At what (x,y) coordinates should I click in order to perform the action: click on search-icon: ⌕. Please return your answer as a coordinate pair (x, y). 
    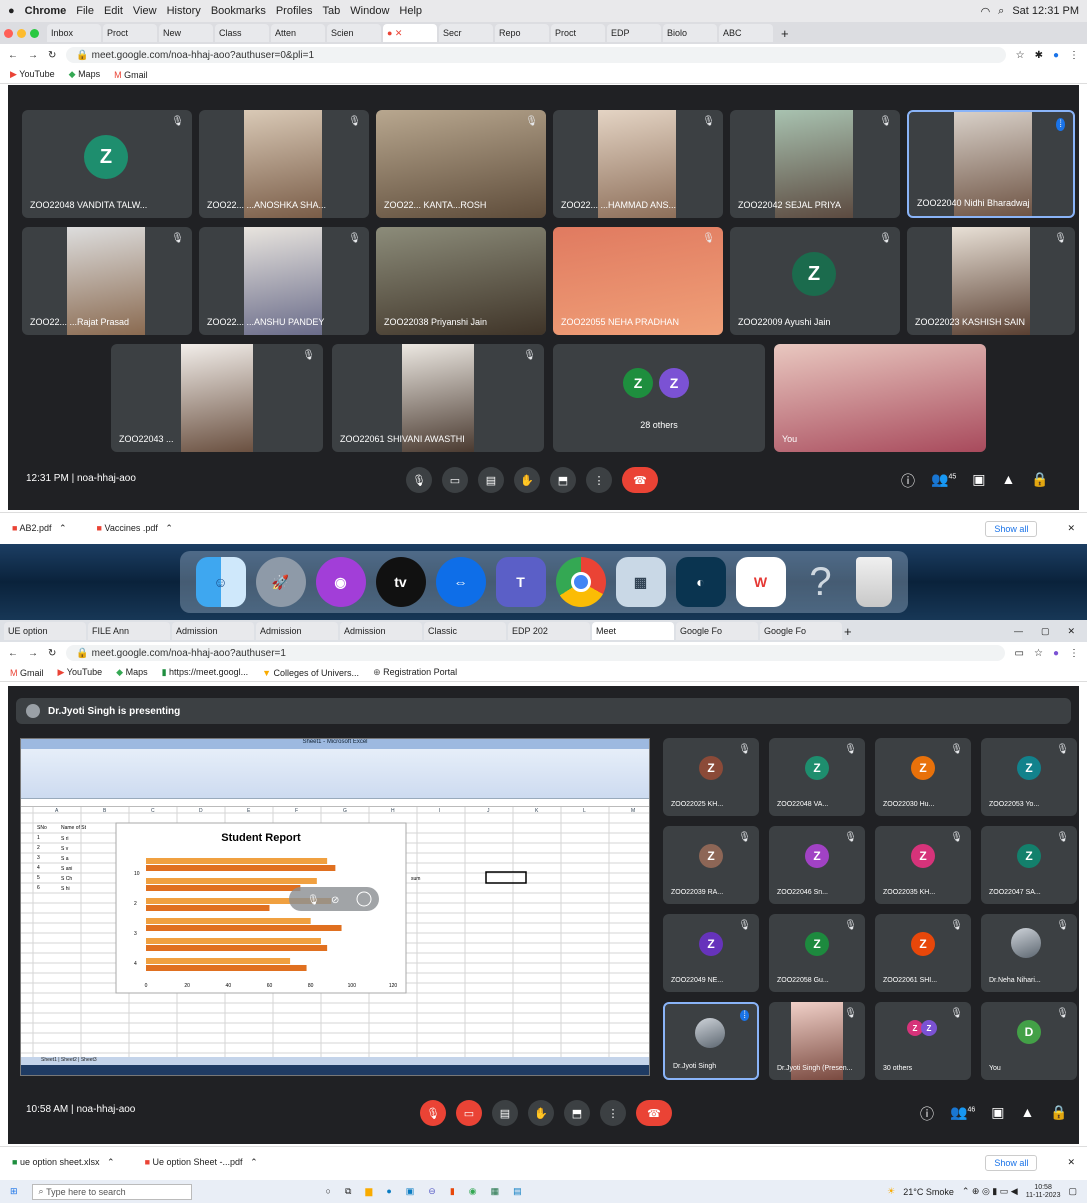
    Looking at the image, I should click on (1001, 11).